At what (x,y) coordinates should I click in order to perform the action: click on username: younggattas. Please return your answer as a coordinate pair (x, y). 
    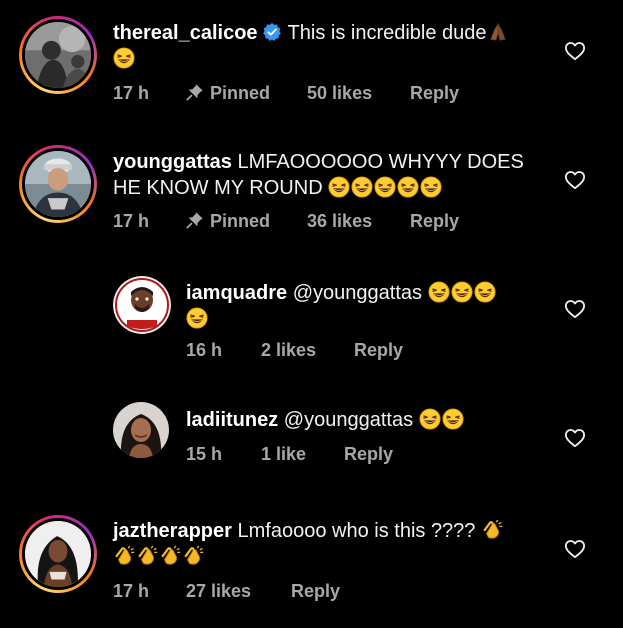
    Looking at the image, I should click on (172, 162).